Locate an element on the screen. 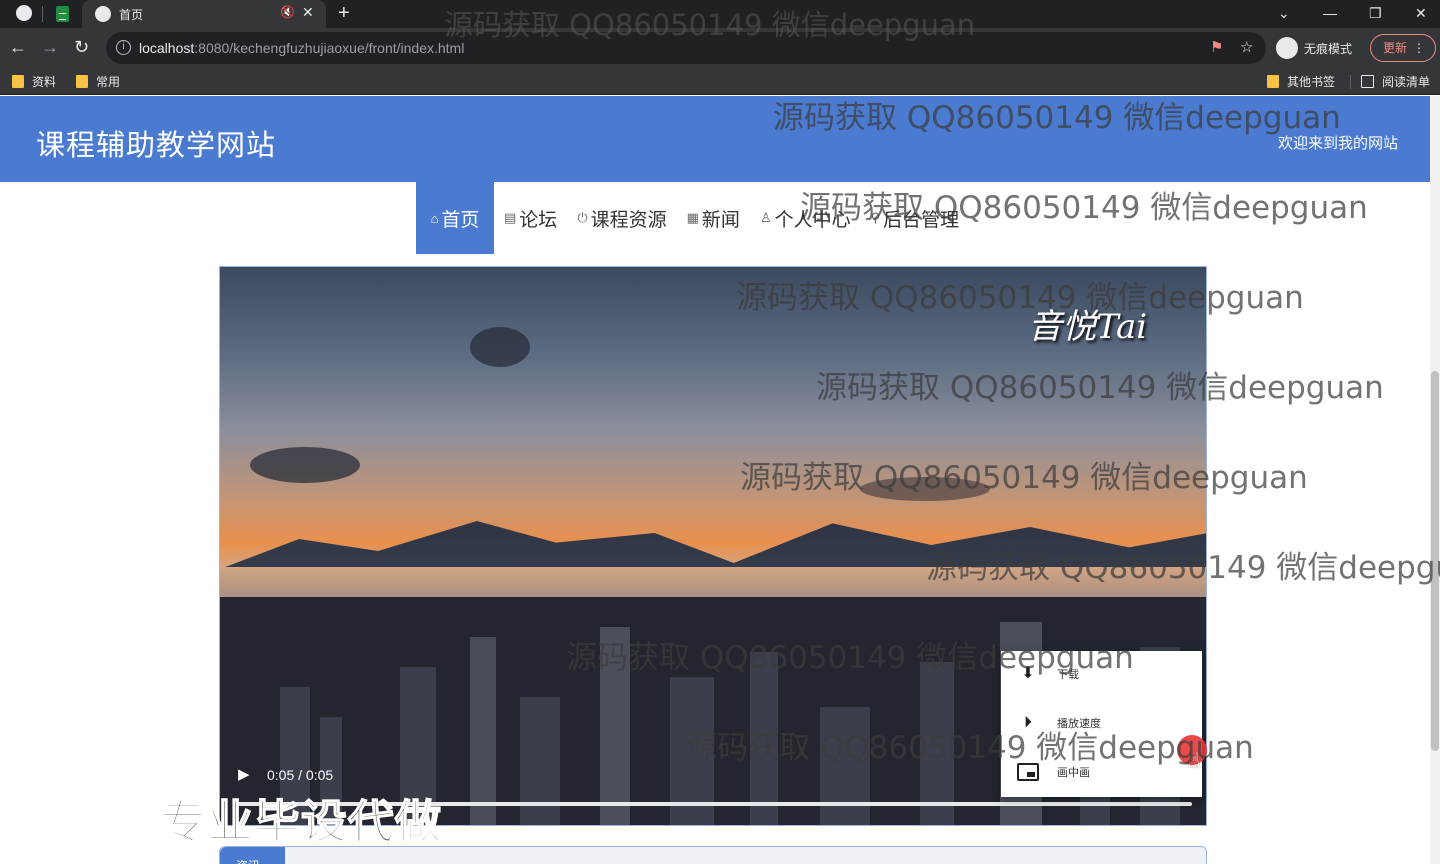 The height and width of the screenshot is (864, 1440). minimize-button: — is located at coordinates (1330, 13).